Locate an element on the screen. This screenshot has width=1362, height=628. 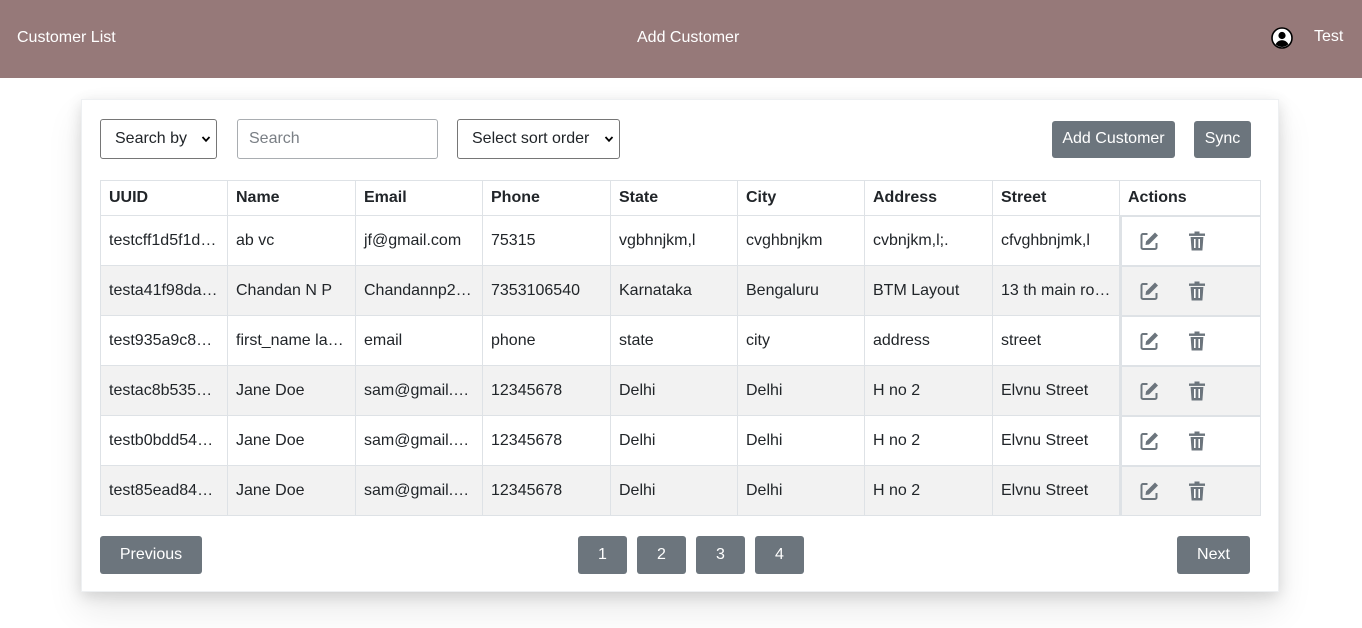
sort-order-select: Select sort order is located at coordinates (538, 139).